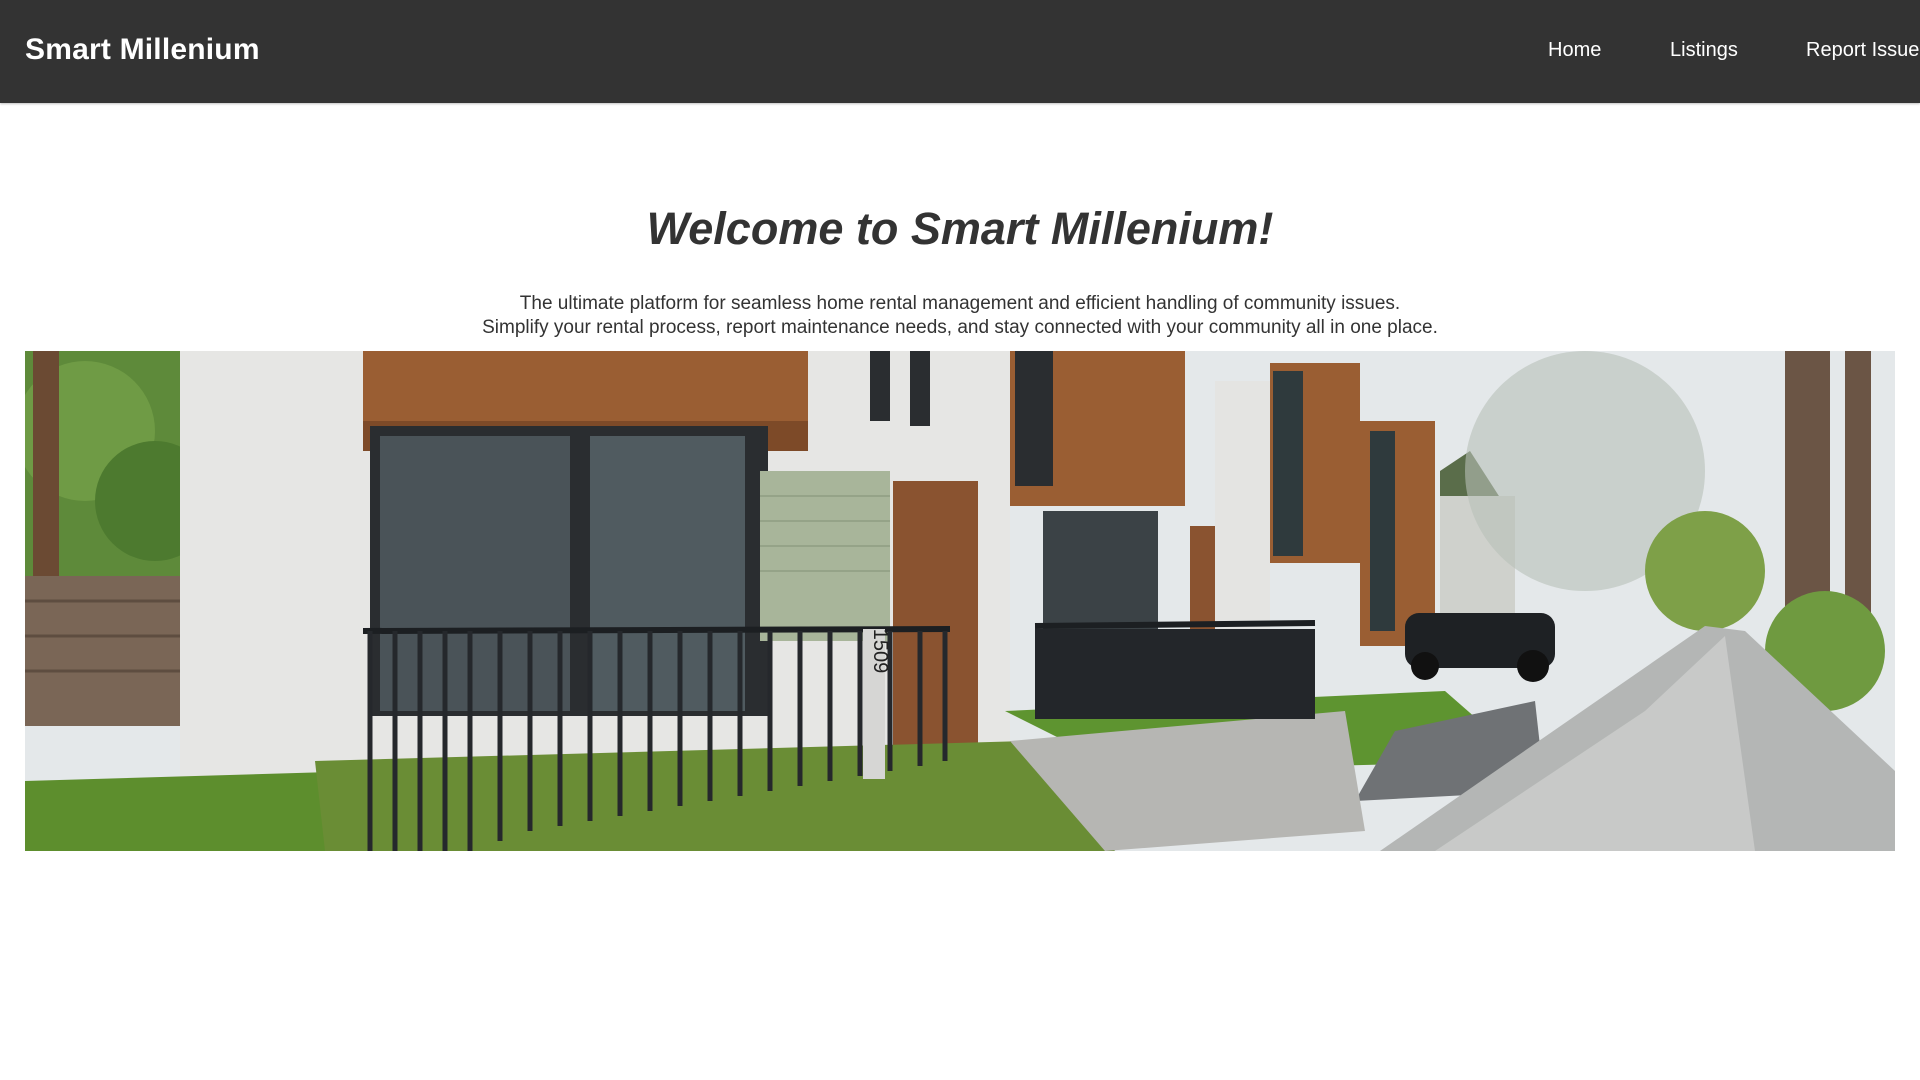 The height and width of the screenshot is (1080, 1920). I want to click on nav-report-issue-link: Report Issue, so click(1862, 50).